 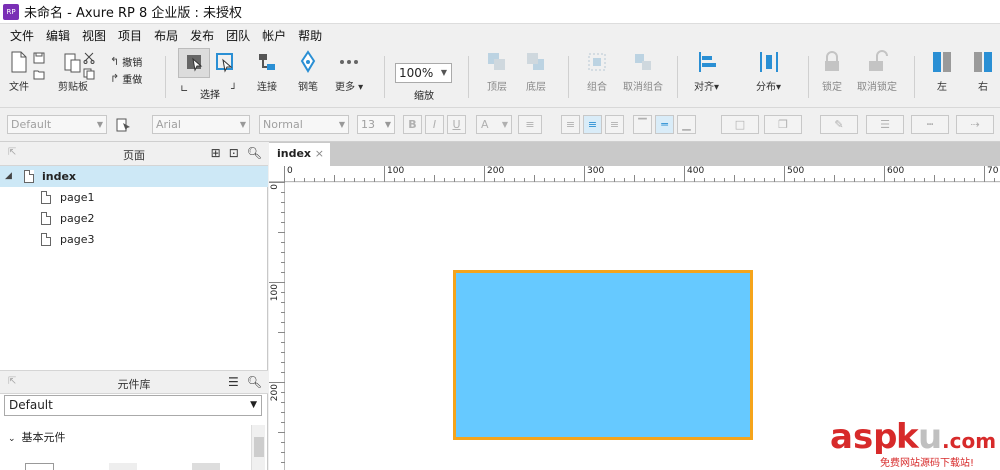 What do you see at coordinates (908, 435) in the screenshot?
I see `svg-text: k` at bounding box center [908, 435].